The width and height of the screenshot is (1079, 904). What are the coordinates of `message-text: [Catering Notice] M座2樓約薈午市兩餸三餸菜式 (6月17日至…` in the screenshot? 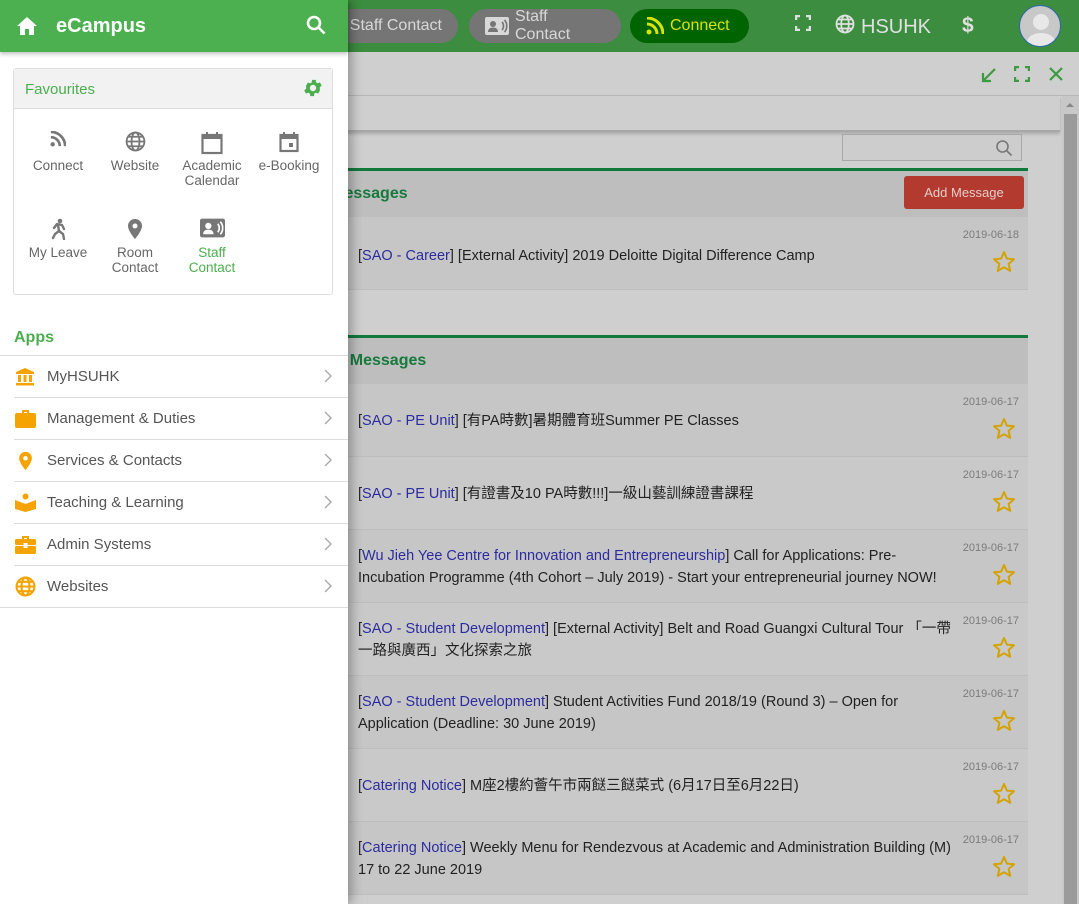 It's located at (658, 773).